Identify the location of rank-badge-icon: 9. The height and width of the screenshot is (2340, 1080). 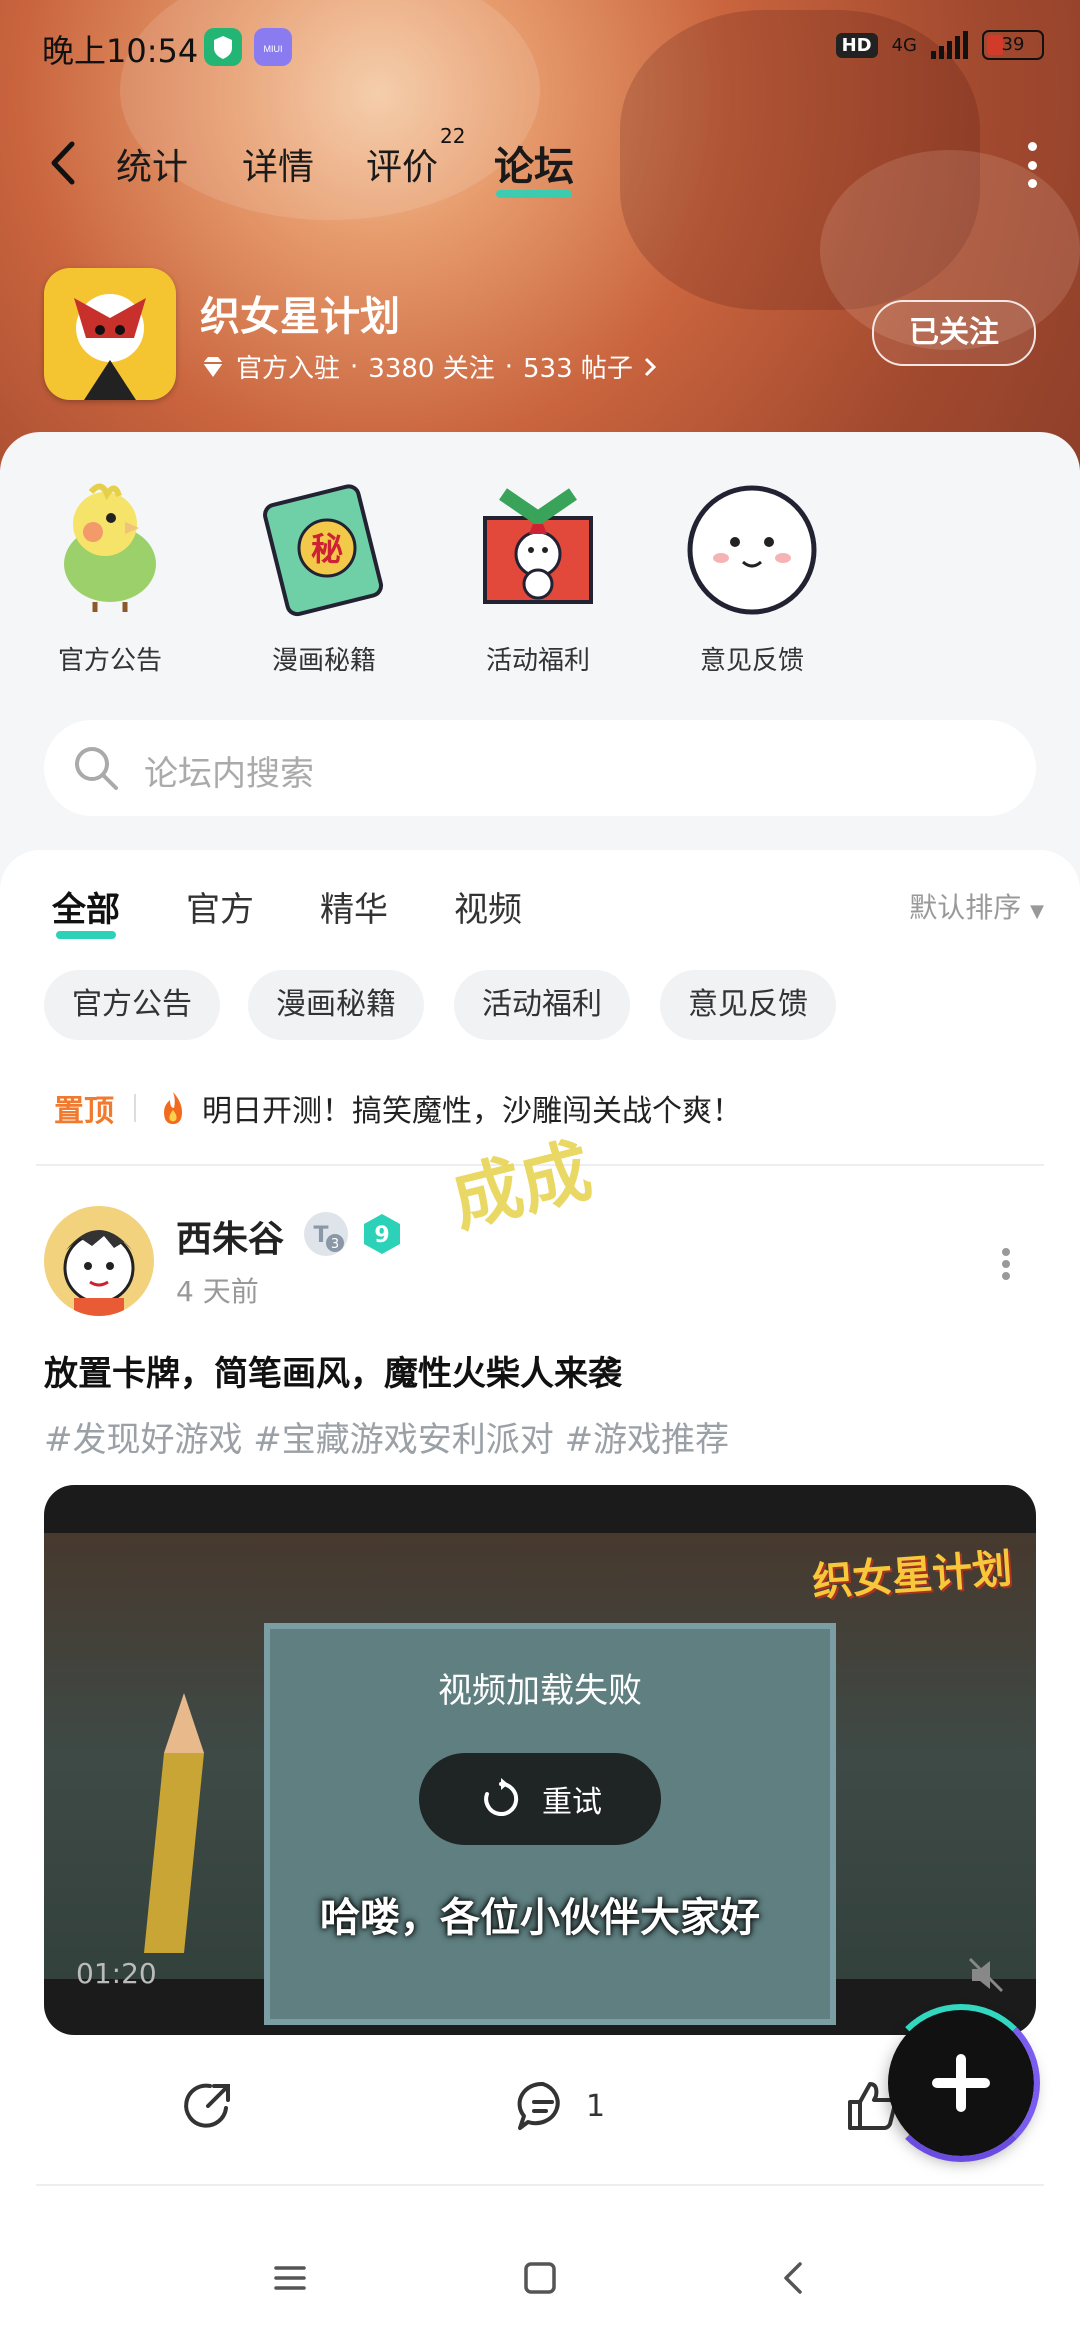
(382, 1234).